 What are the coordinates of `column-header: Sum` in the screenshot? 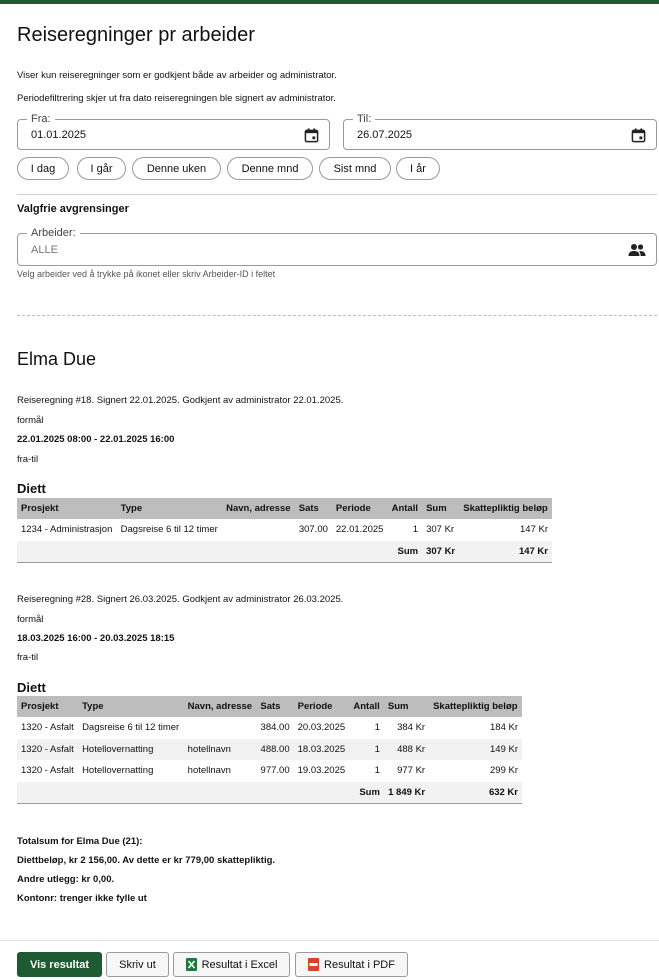 It's located at (406, 706).